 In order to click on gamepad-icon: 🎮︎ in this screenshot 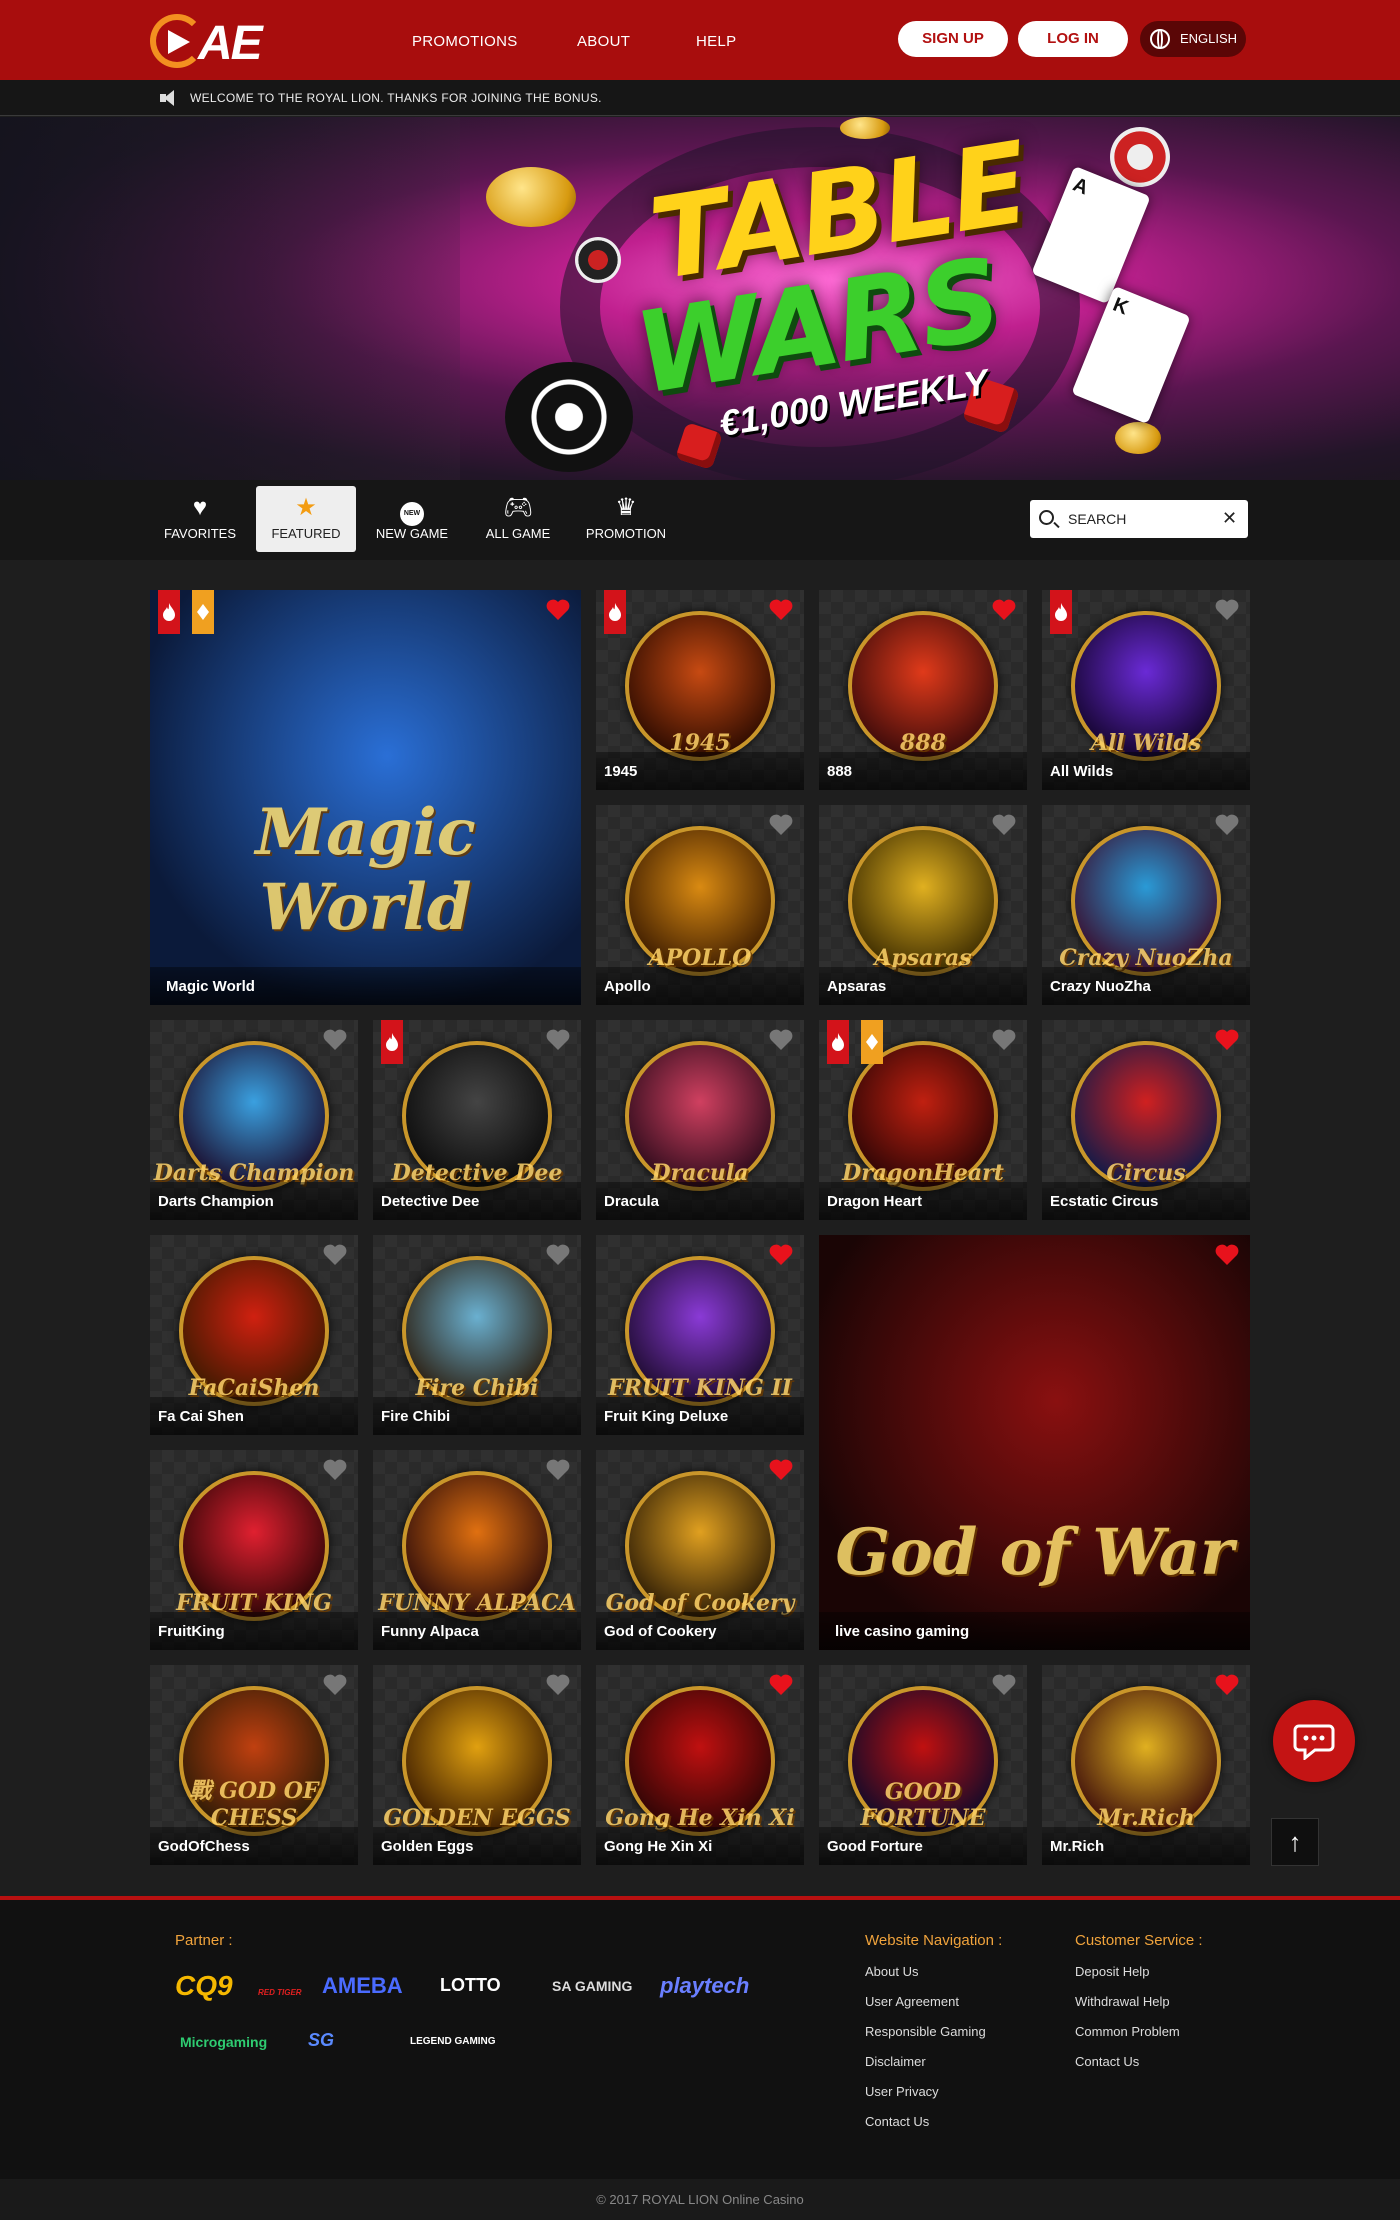, I will do `click(518, 507)`.